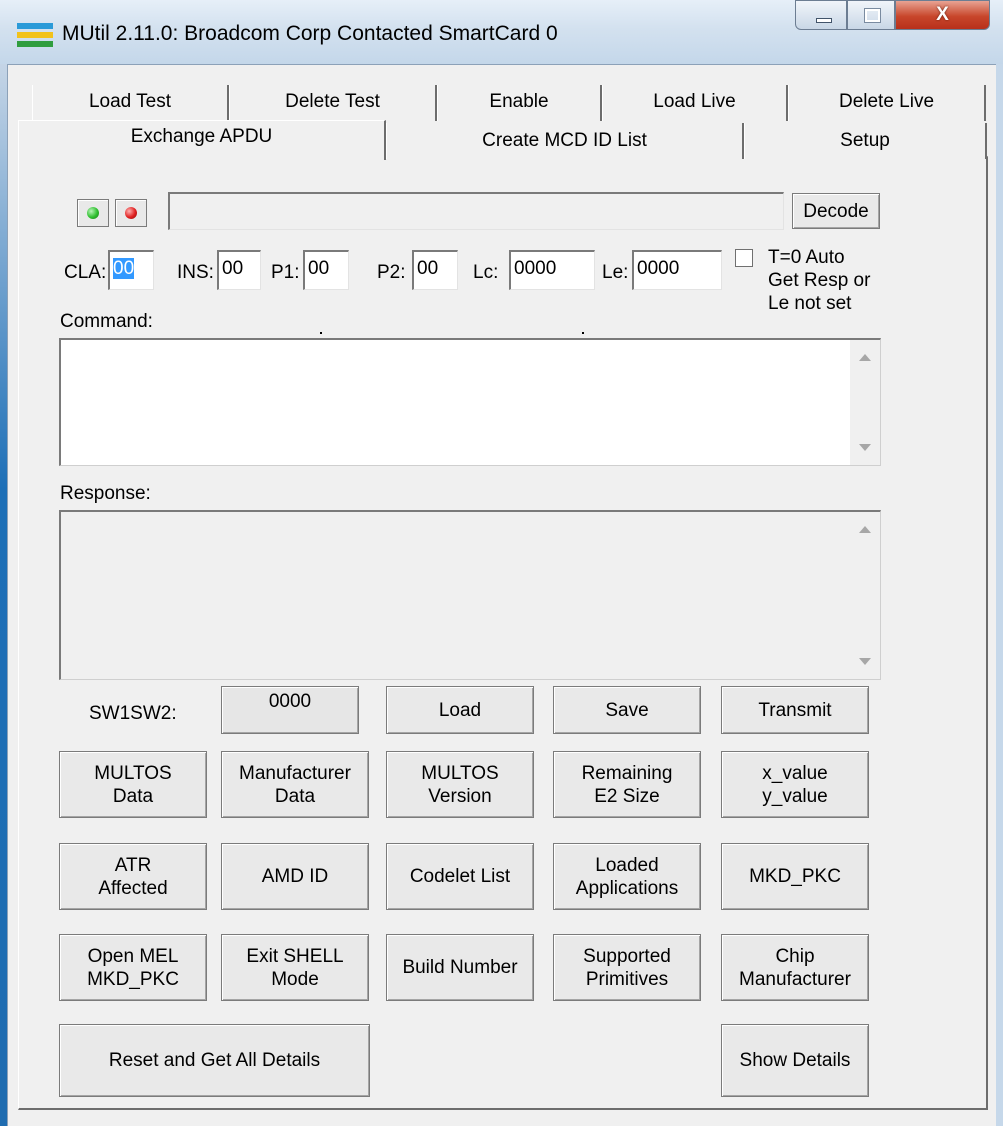  I want to click on open-mel-mkd-pkc-button: Open MEL MKD_PKC, so click(133, 967).